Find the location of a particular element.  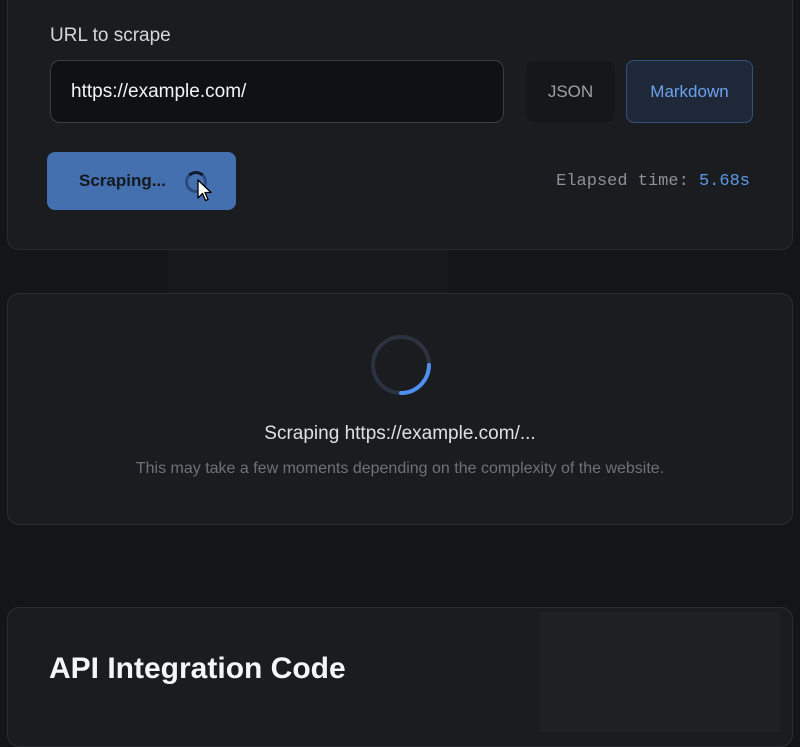

elapsed-time: Elapsed time: 5.68s is located at coordinates (653, 181).